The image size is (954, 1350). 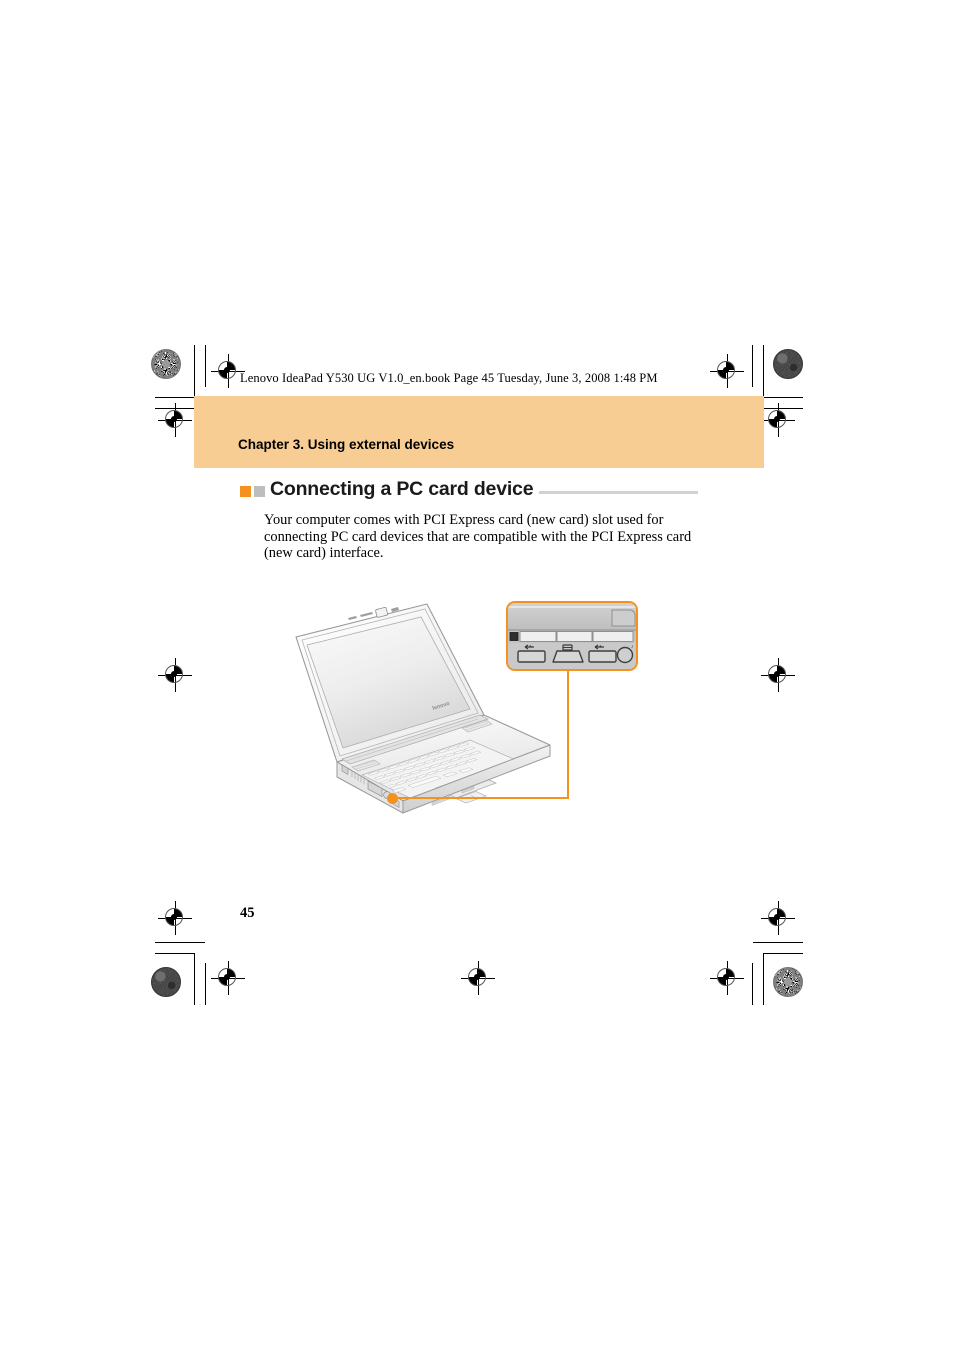 What do you see at coordinates (166, 364) in the screenshot?
I see `density-dot-top-left` at bounding box center [166, 364].